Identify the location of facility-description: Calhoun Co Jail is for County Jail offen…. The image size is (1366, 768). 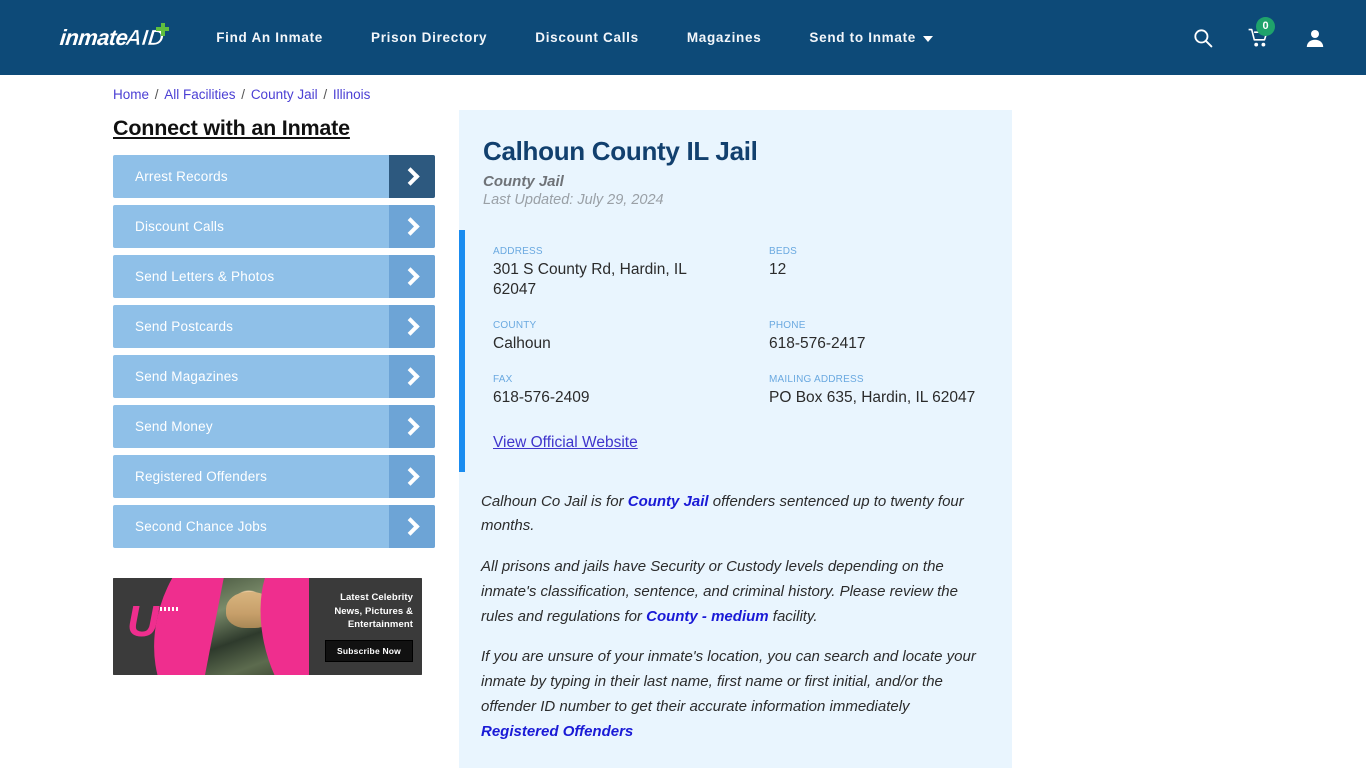
(735, 608).